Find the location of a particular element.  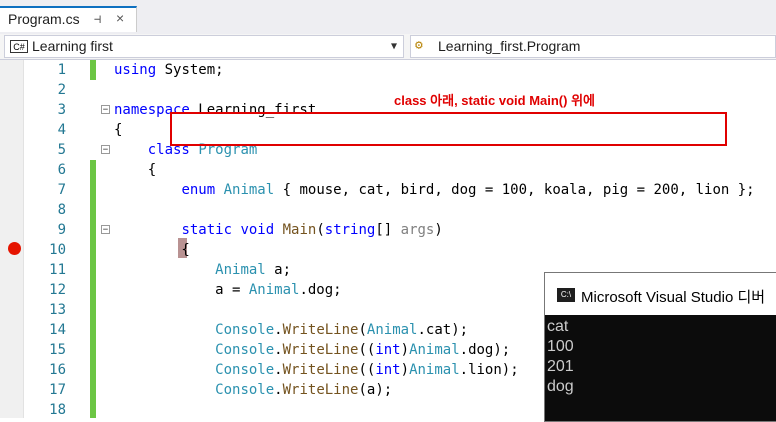

project-dropdown: C# Learning first ▼ is located at coordinates (204, 46).